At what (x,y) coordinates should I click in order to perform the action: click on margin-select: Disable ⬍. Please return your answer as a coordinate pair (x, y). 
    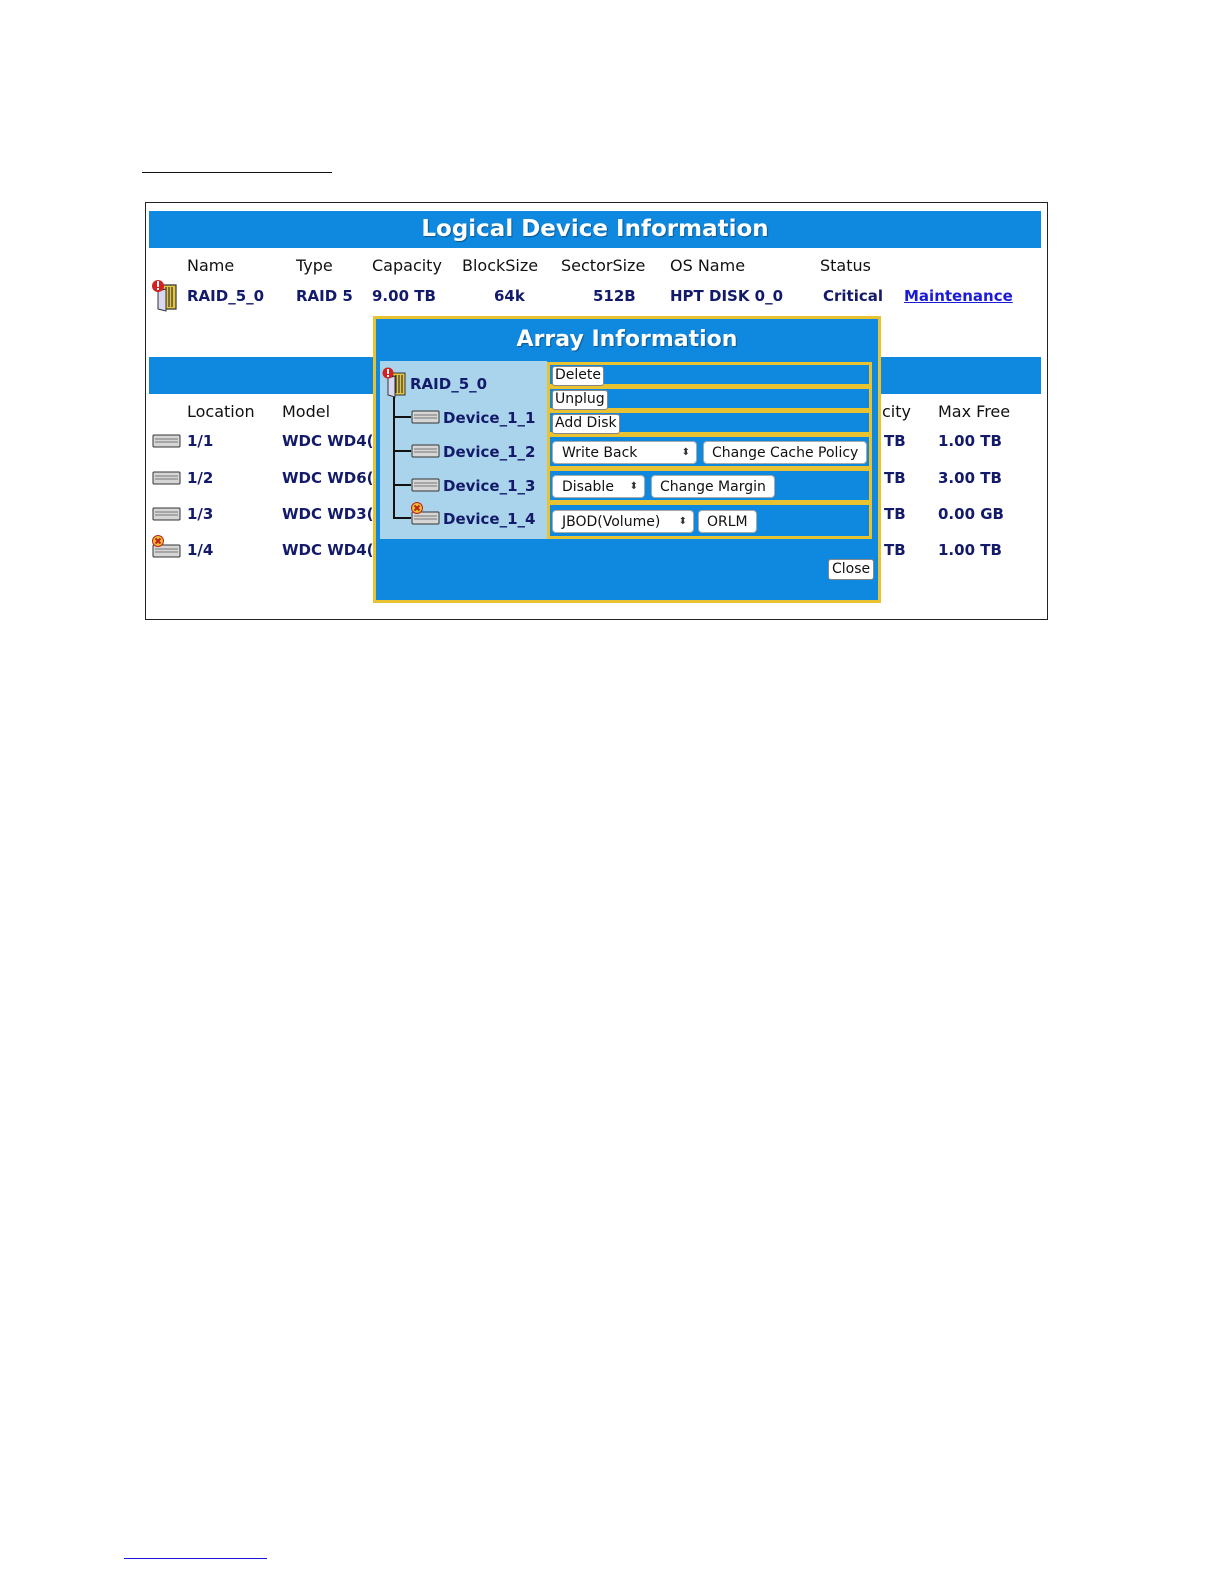
    Looking at the image, I should click on (598, 486).